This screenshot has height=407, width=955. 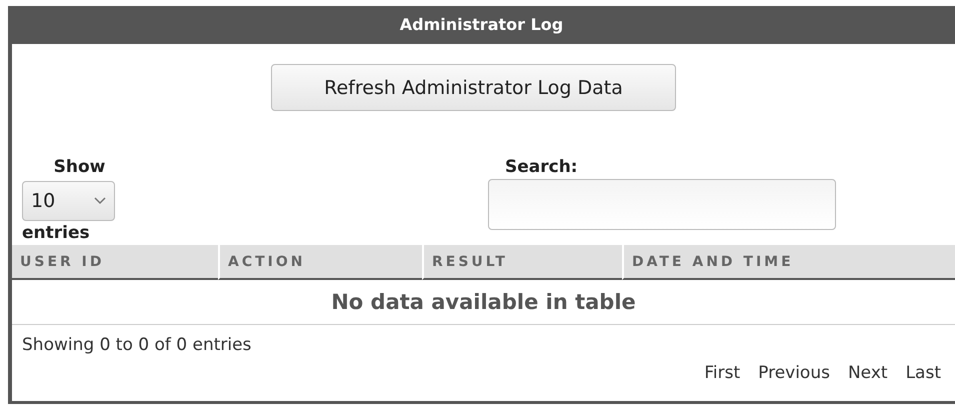 What do you see at coordinates (923, 373) in the screenshot?
I see `pagination-link: Last` at bounding box center [923, 373].